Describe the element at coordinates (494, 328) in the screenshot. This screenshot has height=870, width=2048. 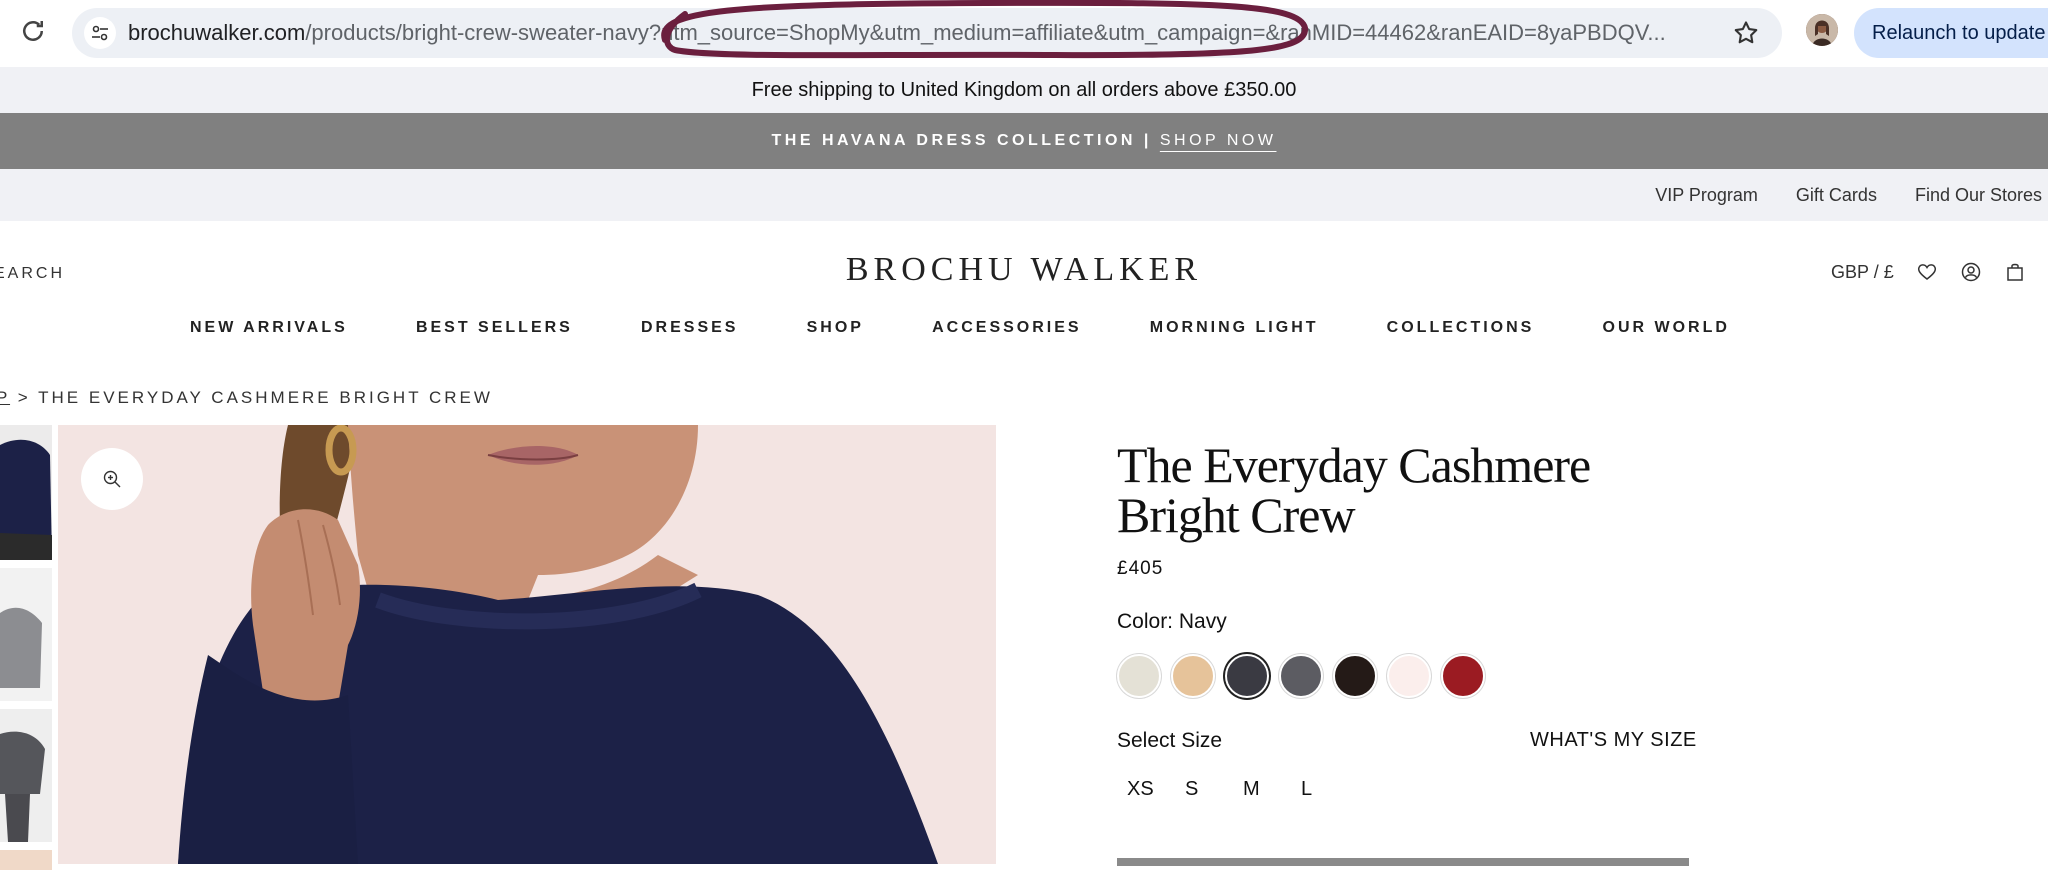
I see `nav-best-sellers: BEST SELLERS` at that location.